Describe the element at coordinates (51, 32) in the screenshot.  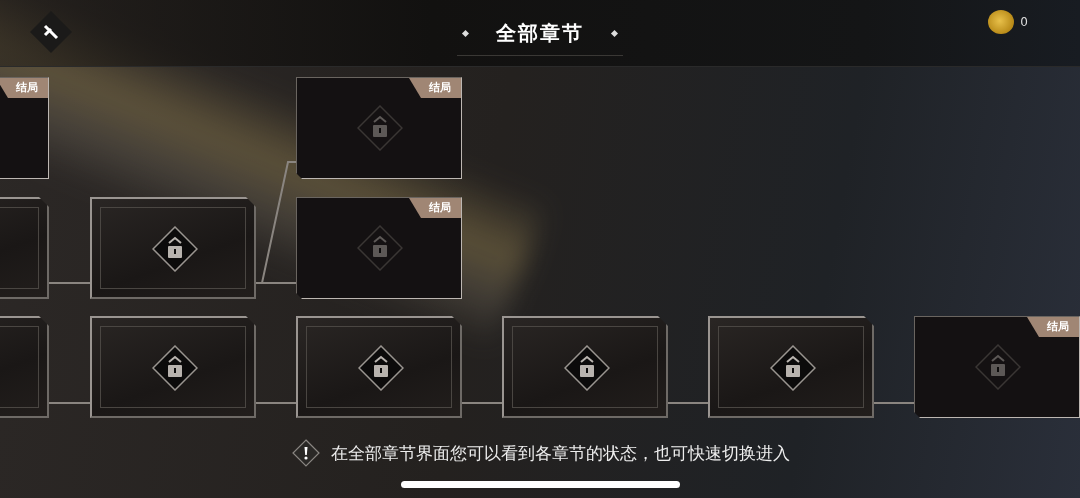
I see `close-icon` at that location.